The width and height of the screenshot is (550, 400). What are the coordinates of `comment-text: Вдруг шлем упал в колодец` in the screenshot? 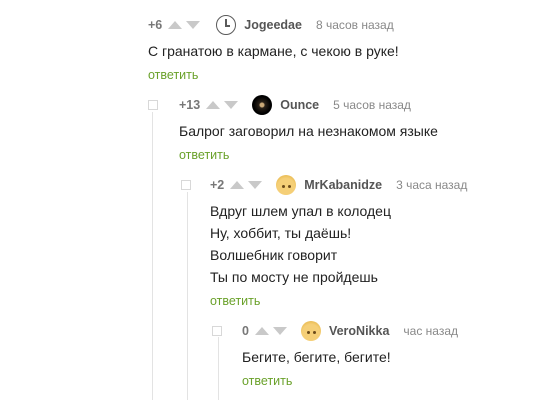 It's located at (300, 211).